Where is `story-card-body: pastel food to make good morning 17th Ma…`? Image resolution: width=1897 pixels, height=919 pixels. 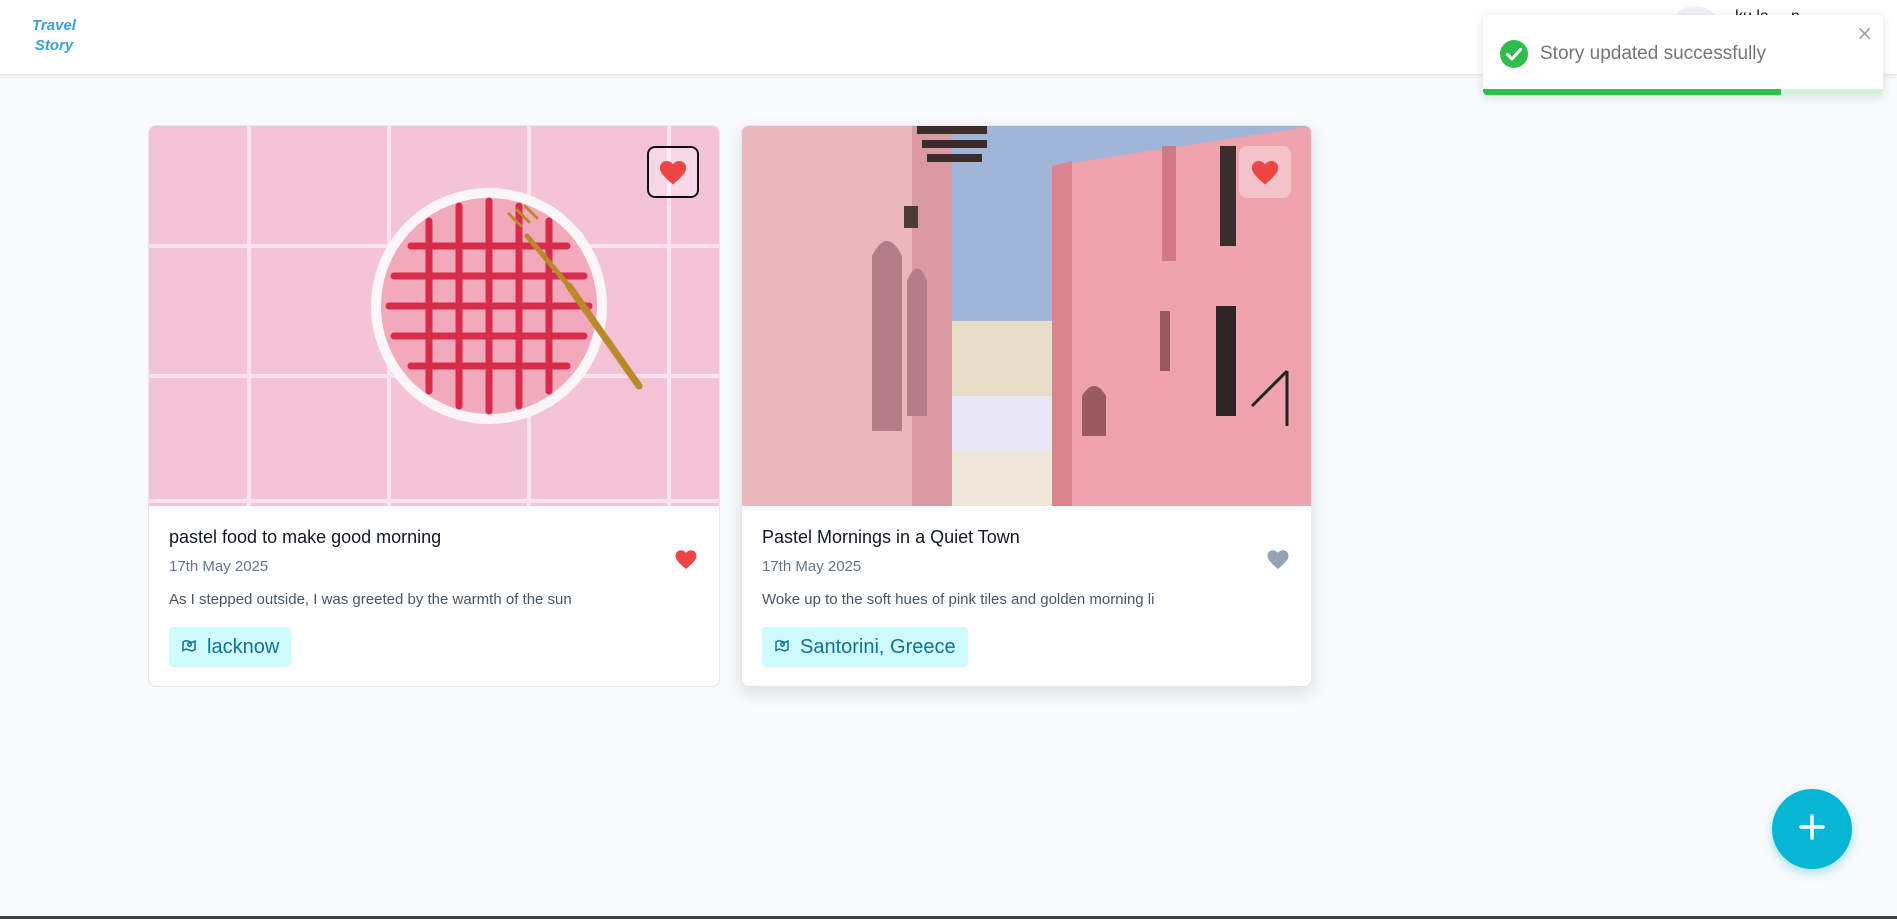
story-card-body: pastel food to make good morning 17th Ma… is located at coordinates (434, 596).